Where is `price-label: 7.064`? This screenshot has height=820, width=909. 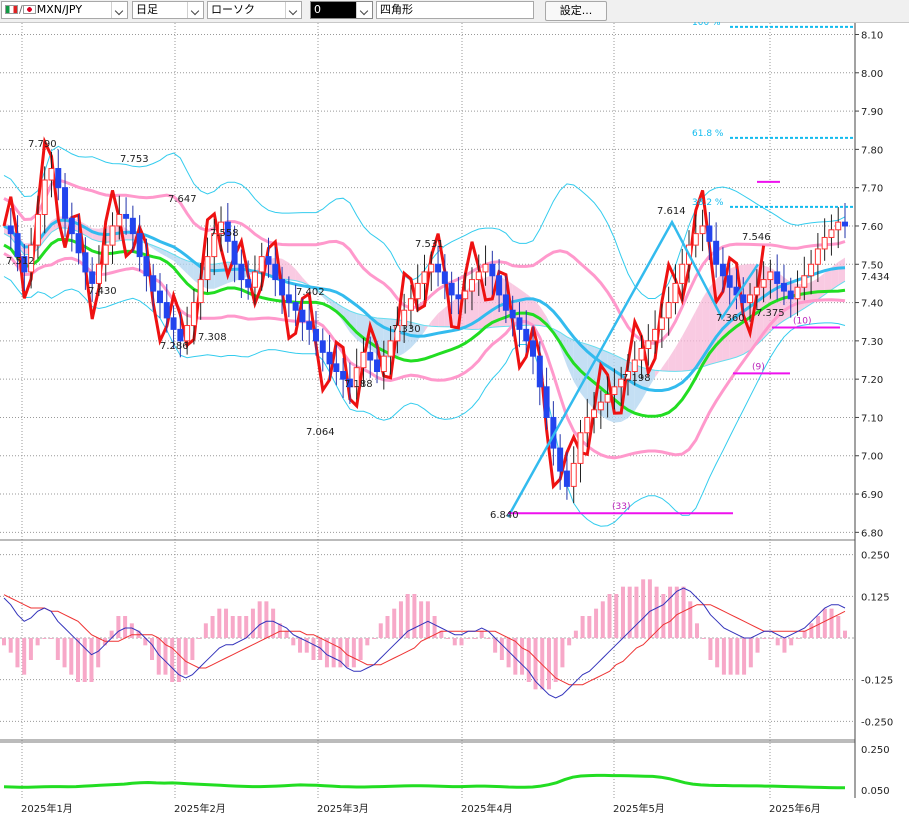 price-label: 7.064 is located at coordinates (320, 432).